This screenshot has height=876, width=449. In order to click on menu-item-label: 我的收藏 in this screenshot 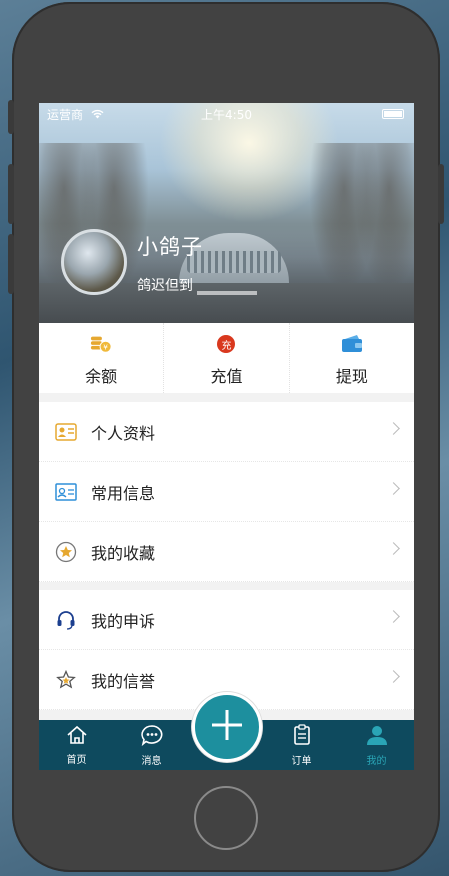, I will do `click(123, 553)`.